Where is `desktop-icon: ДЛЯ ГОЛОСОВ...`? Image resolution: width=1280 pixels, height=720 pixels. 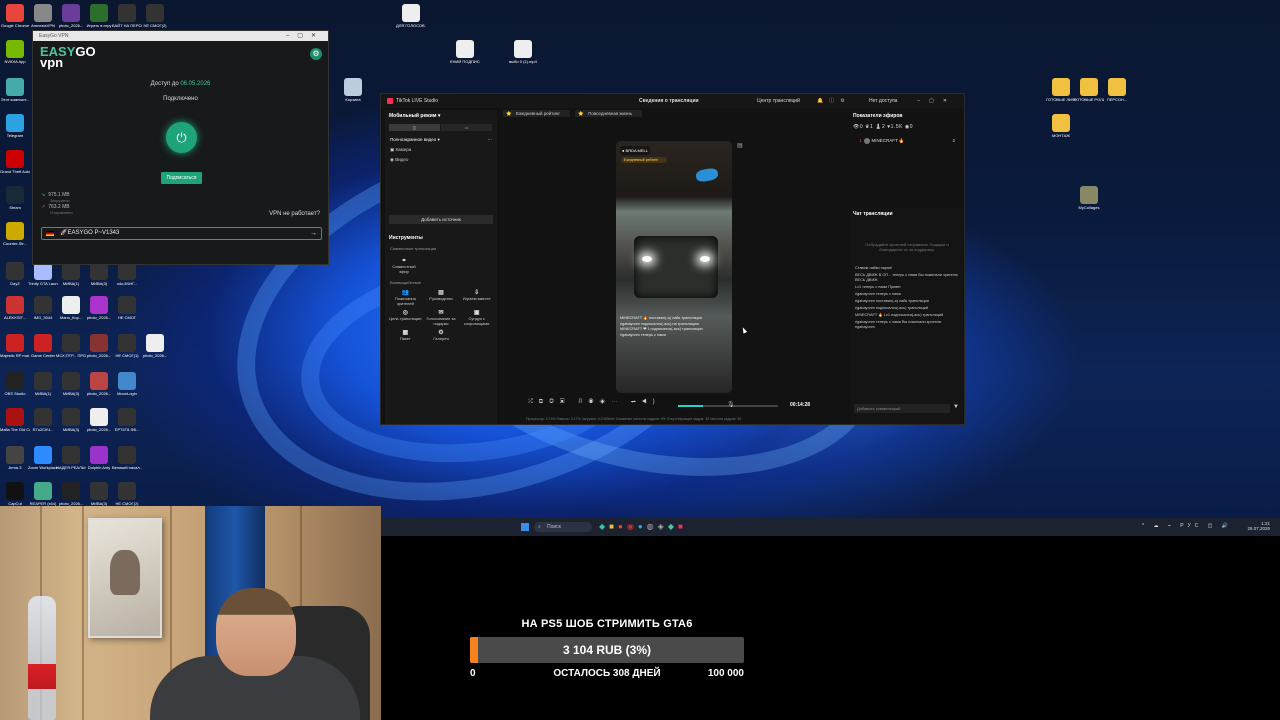 desktop-icon: ДЛЯ ГОЛОСОВ... is located at coordinates (411, 16).